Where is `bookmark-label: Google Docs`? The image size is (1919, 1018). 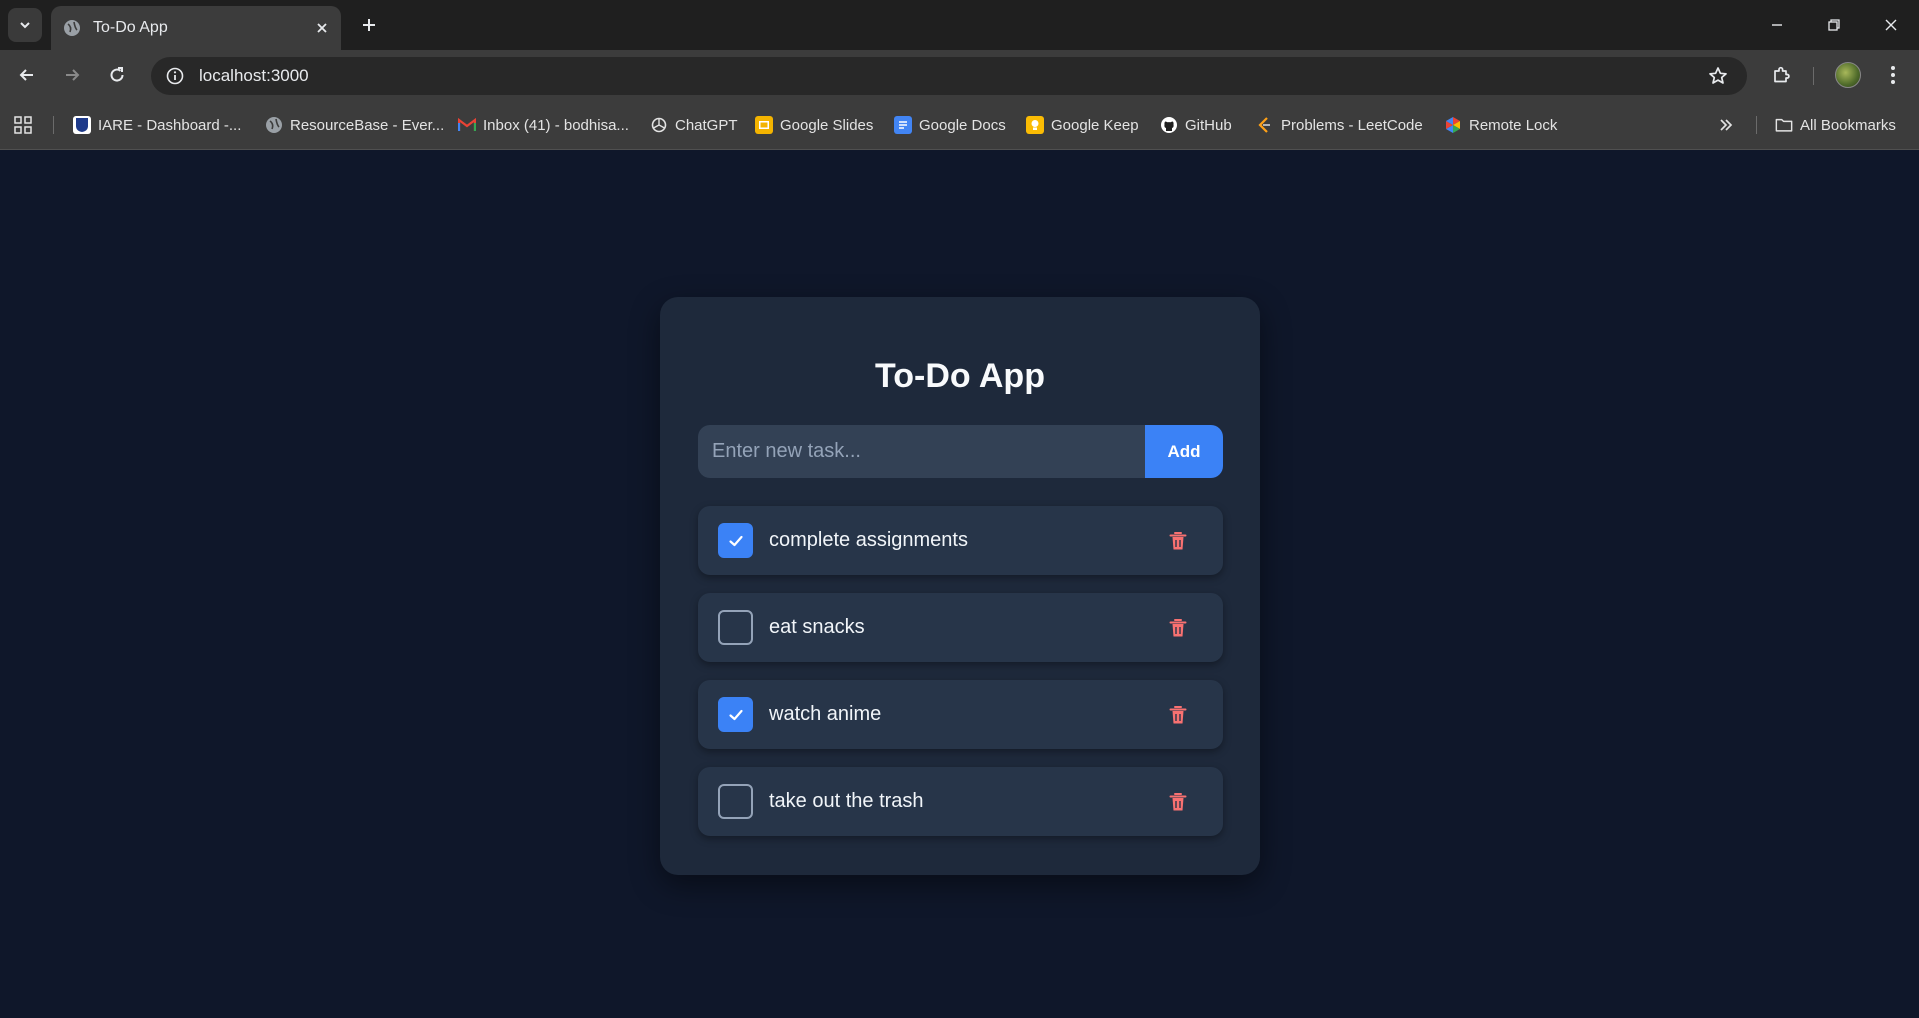
bookmark-label: Google Docs is located at coordinates (962, 125).